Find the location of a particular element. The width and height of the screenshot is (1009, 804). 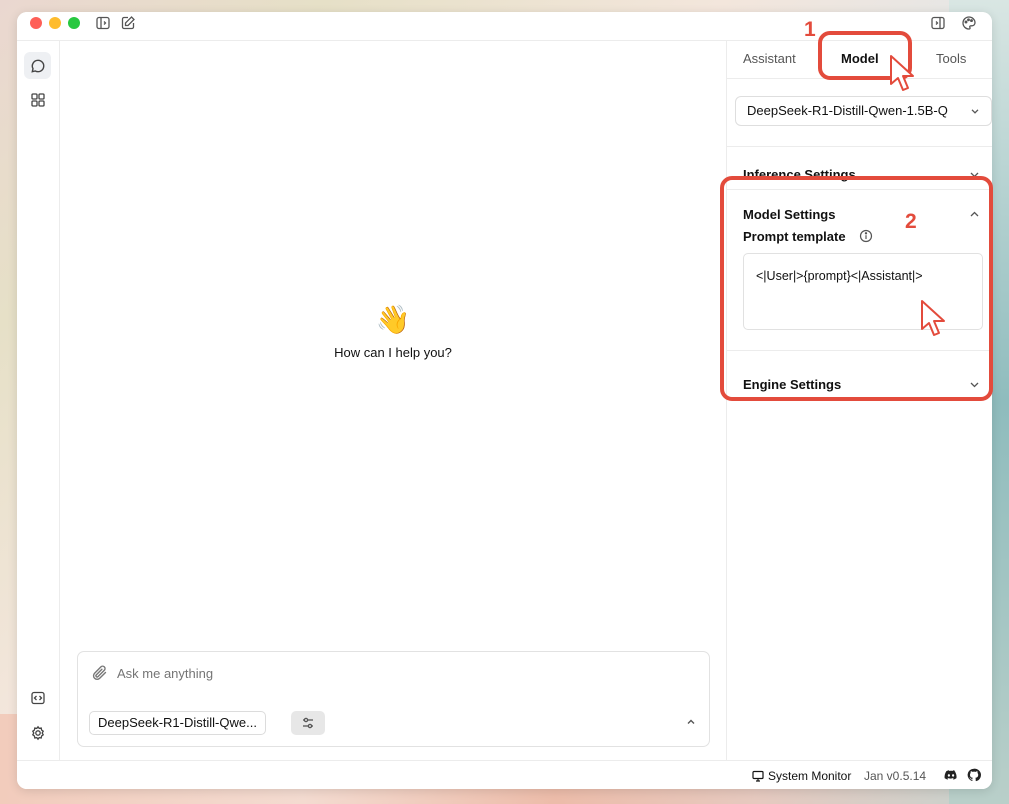

model-settings-header: Model Settings is located at coordinates (789, 214).